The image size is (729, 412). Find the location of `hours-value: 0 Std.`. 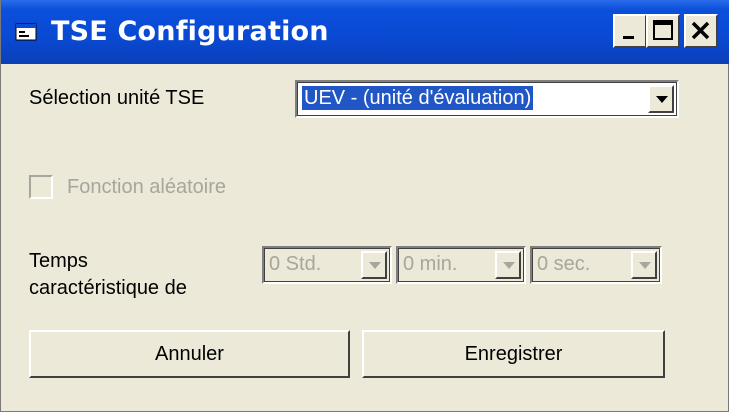

hours-value: 0 Std. is located at coordinates (295, 264).